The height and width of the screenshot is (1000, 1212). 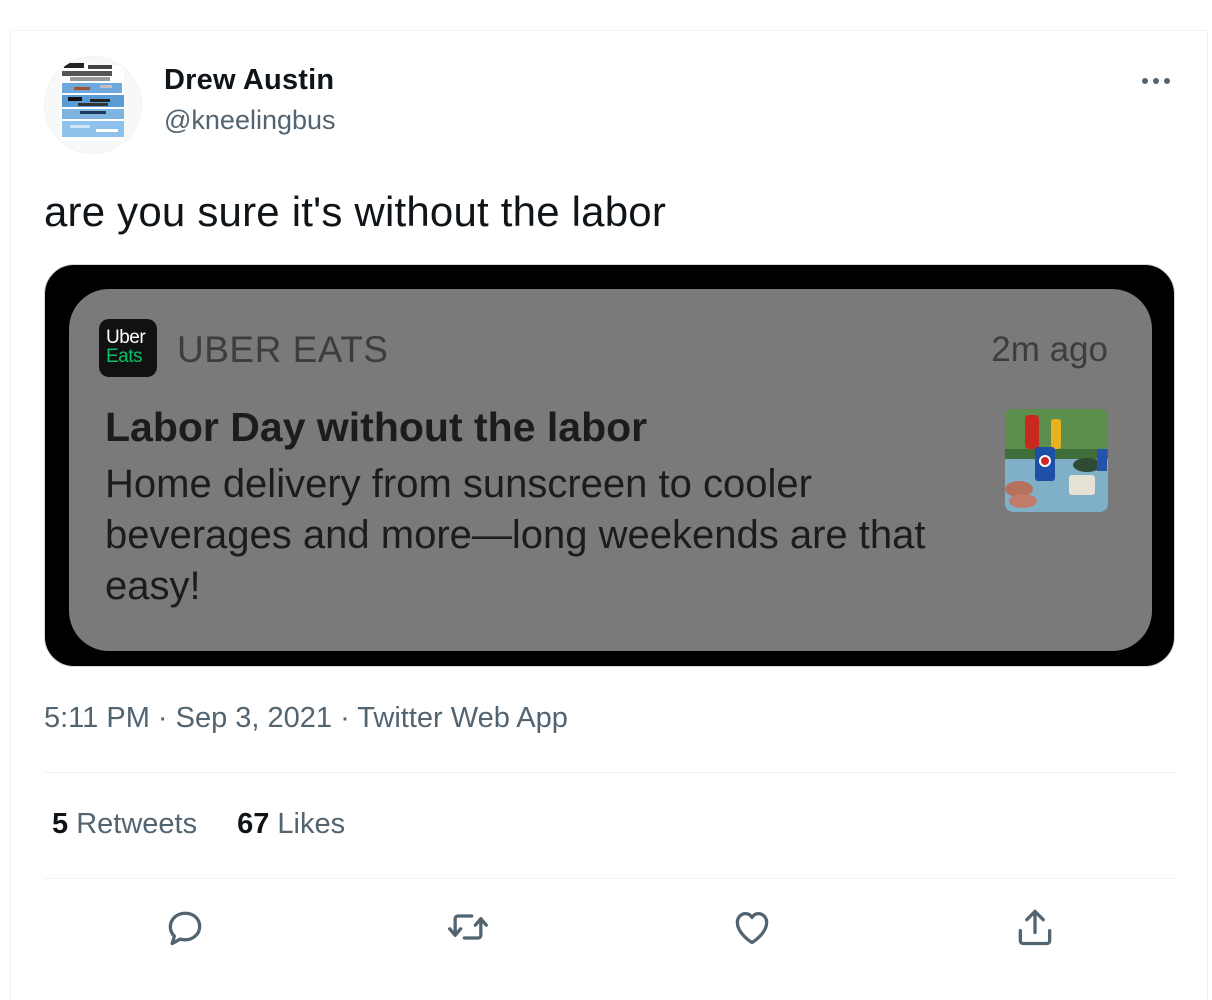 I want to click on reply-icon, so click(x=185, y=927).